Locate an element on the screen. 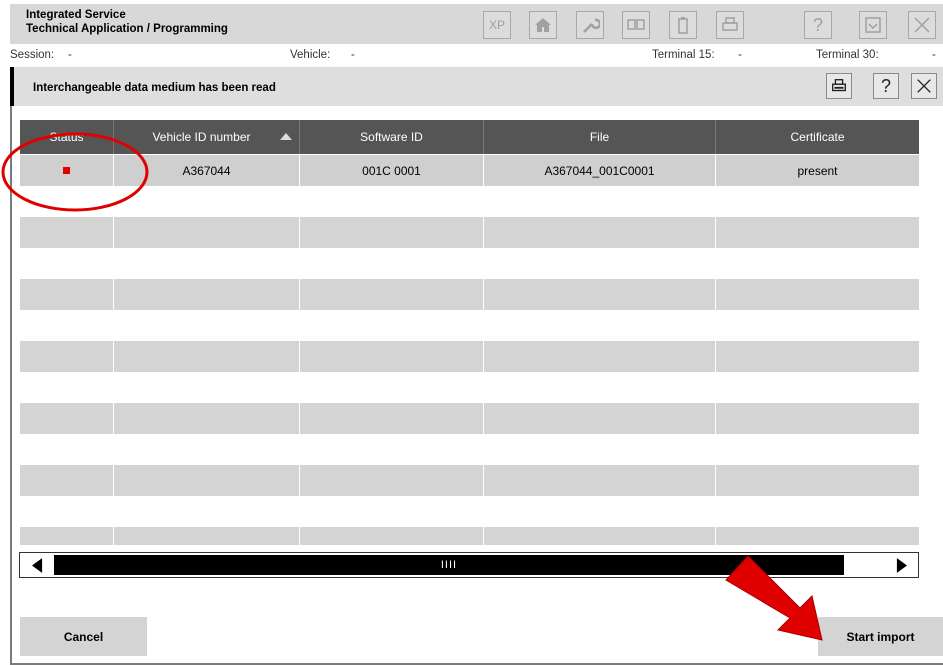  horizontal-scrollbar: IIII is located at coordinates (469, 565).